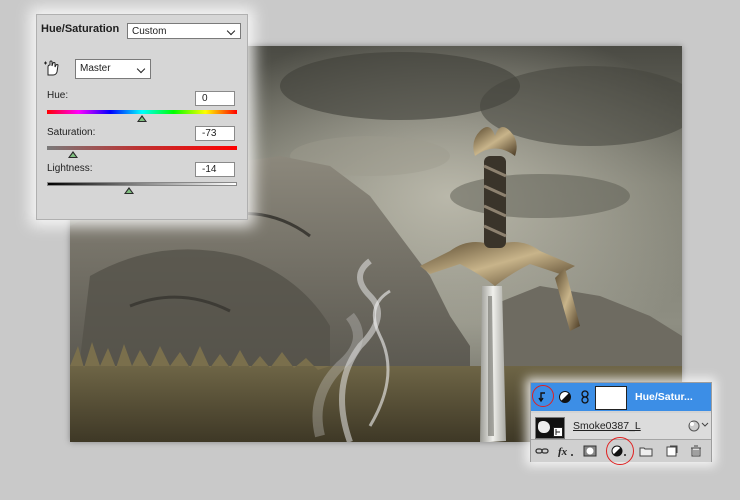 The width and height of the screenshot is (740, 500). What do you see at coordinates (71, 132) in the screenshot?
I see `saturation-label: Saturation:` at bounding box center [71, 132].